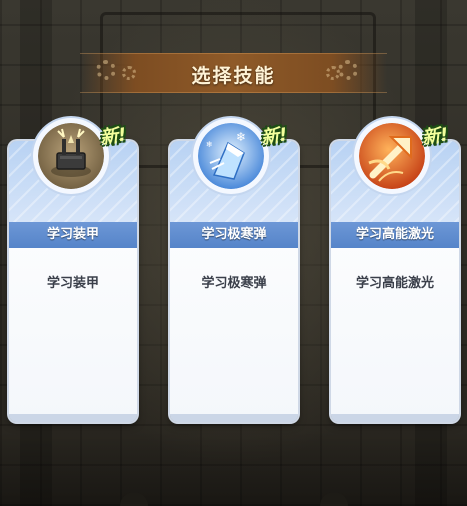 The image size is (467, 506). What do you see at coordinates (233, 468) in the screenshot?
I see `background-floor` at bounding box center [233, 468].